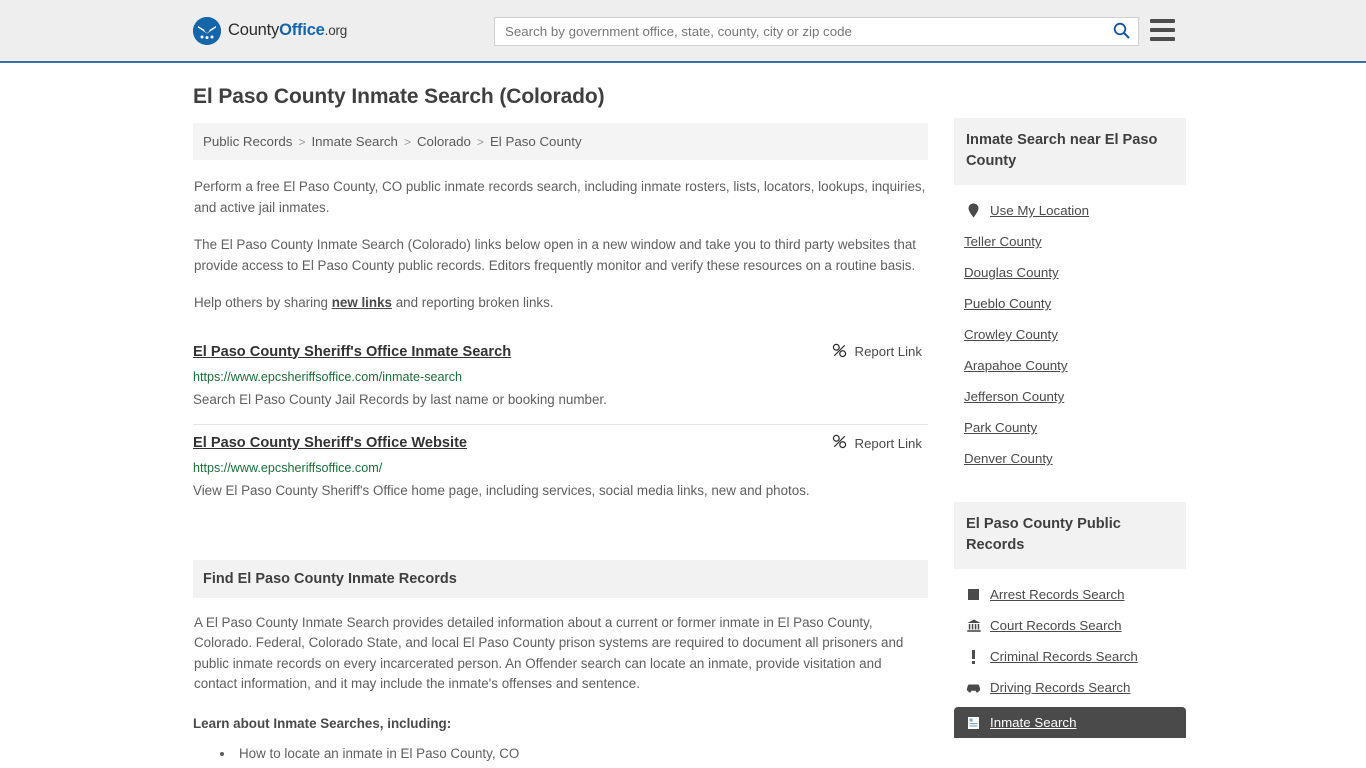  Describe the element at coordinates (330, 578) in the screenshot. I see `section-heading: Find El Paso County Inmate Records` at that location.